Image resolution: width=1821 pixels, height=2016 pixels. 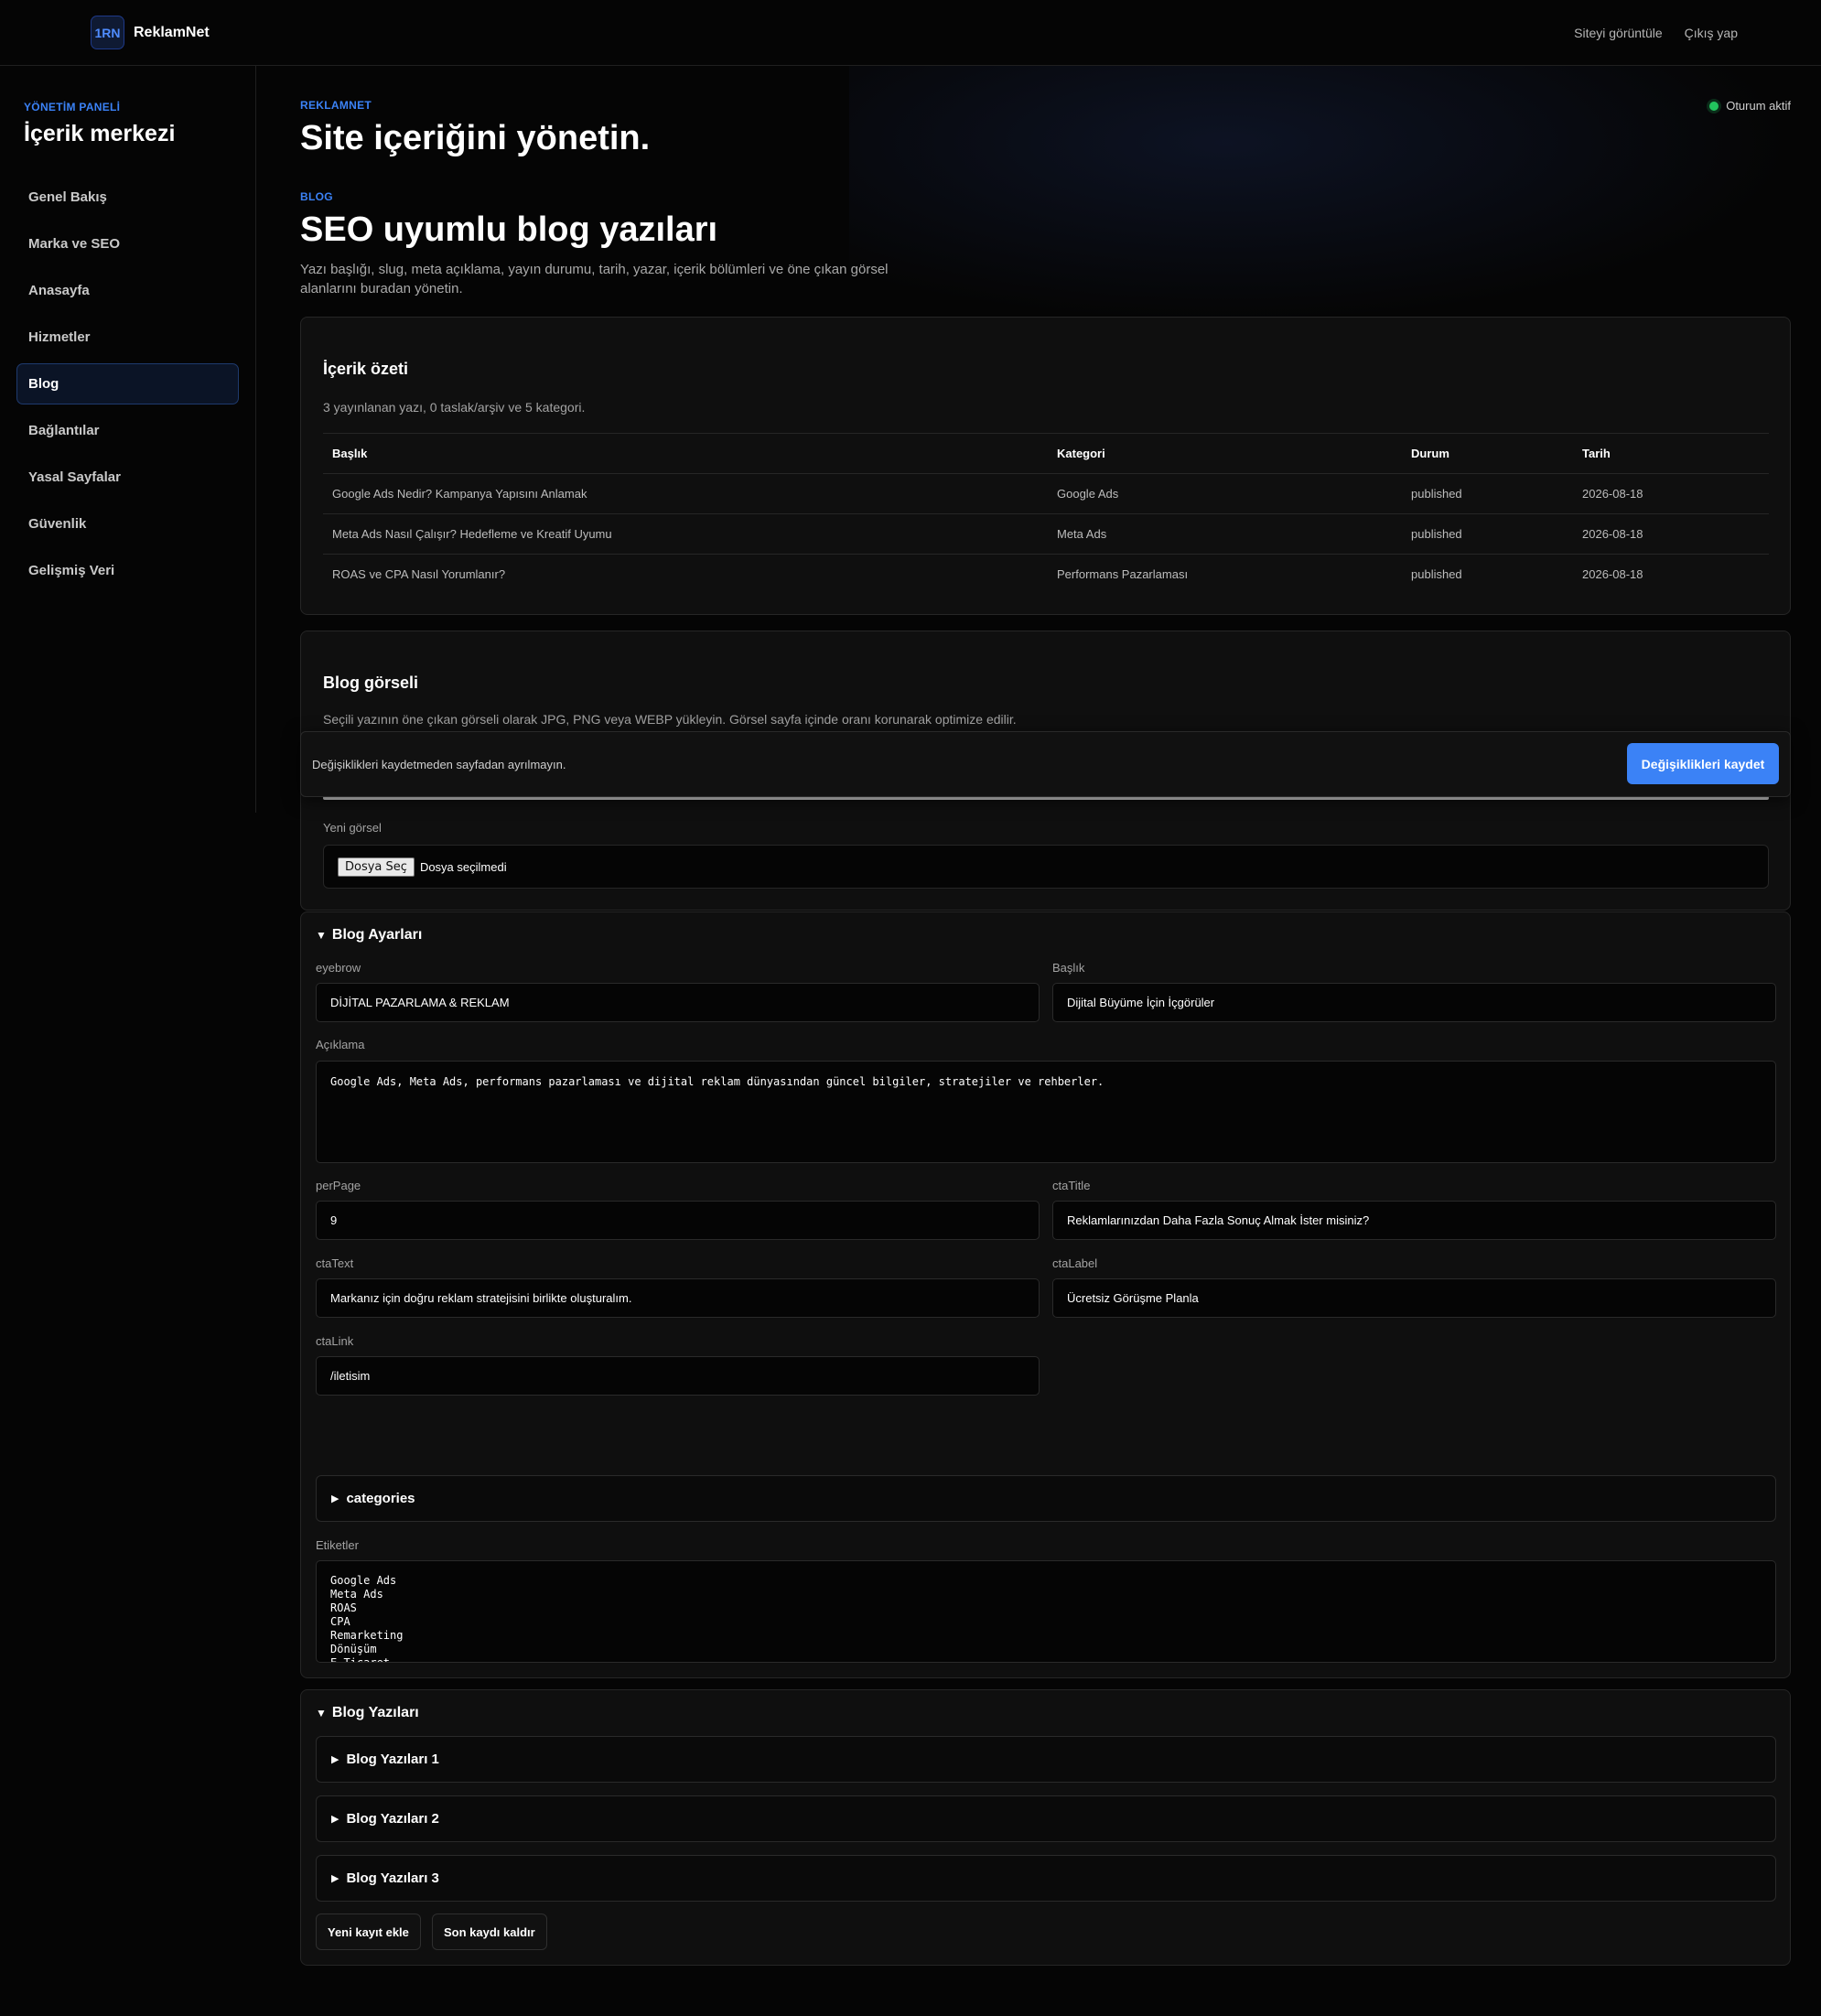 I want to click on ctatext-label: ctaText, so click(x=335, y=1263).